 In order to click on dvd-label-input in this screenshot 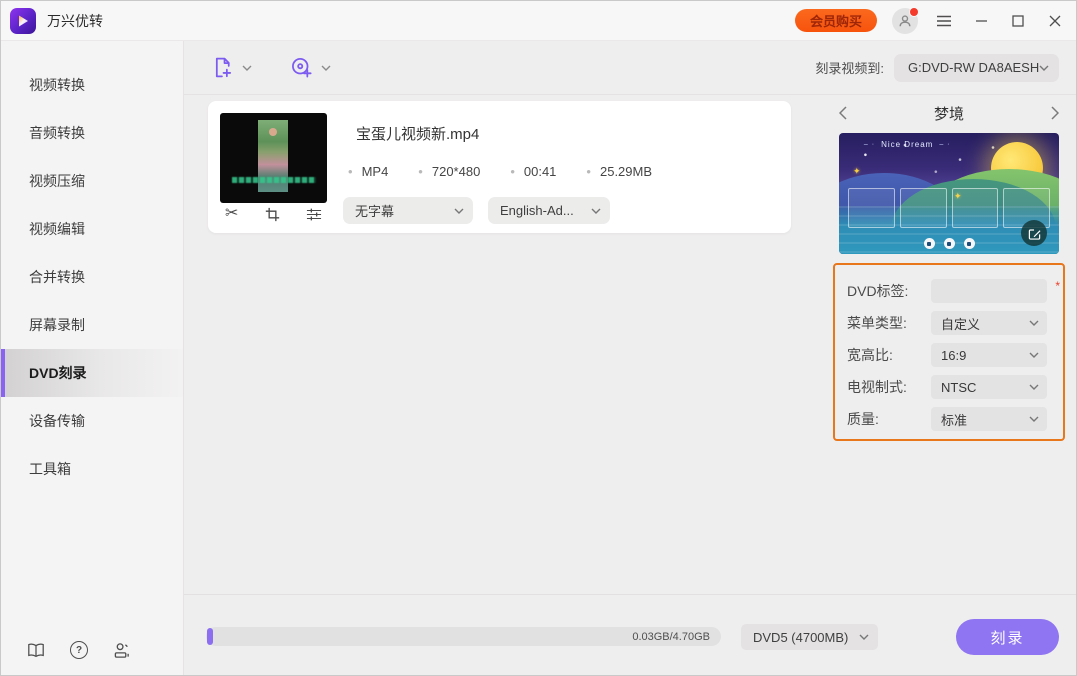, I will do `click(989, 291)`.